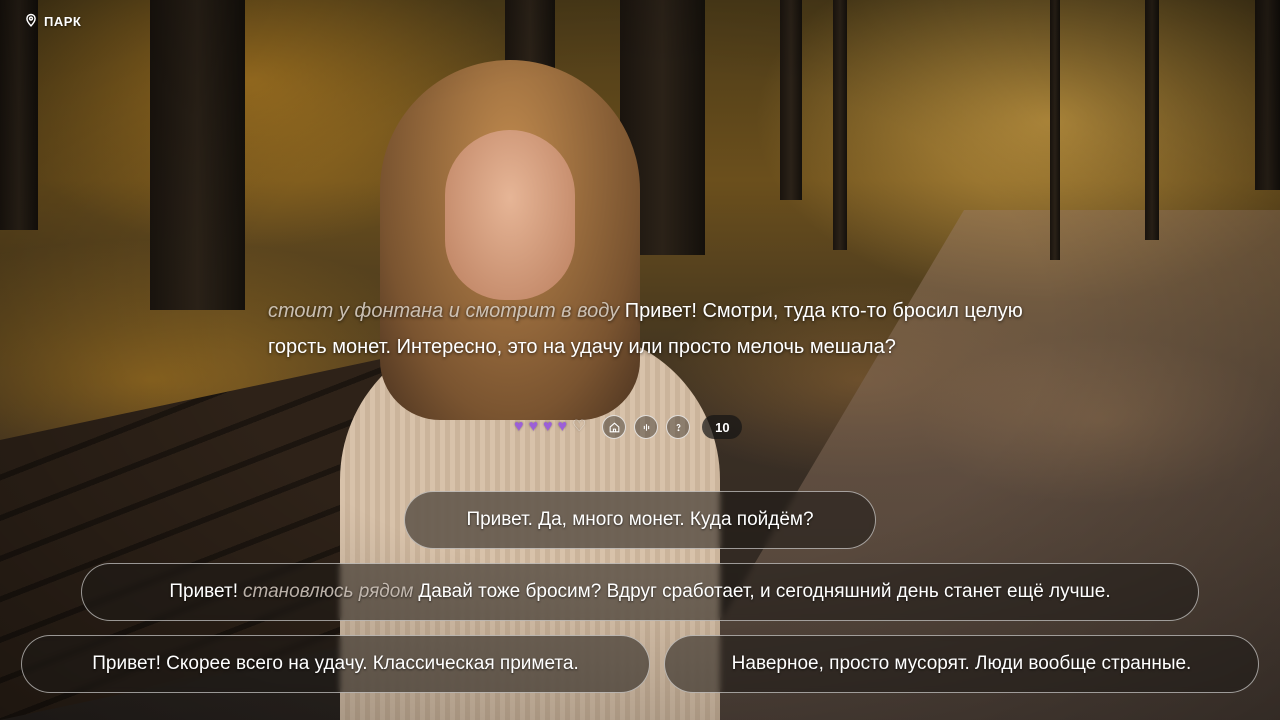  What do you see at coordinates (31, 21) in the screenshot?
I see `location-pin-icon` at bounding box center [31, 21].